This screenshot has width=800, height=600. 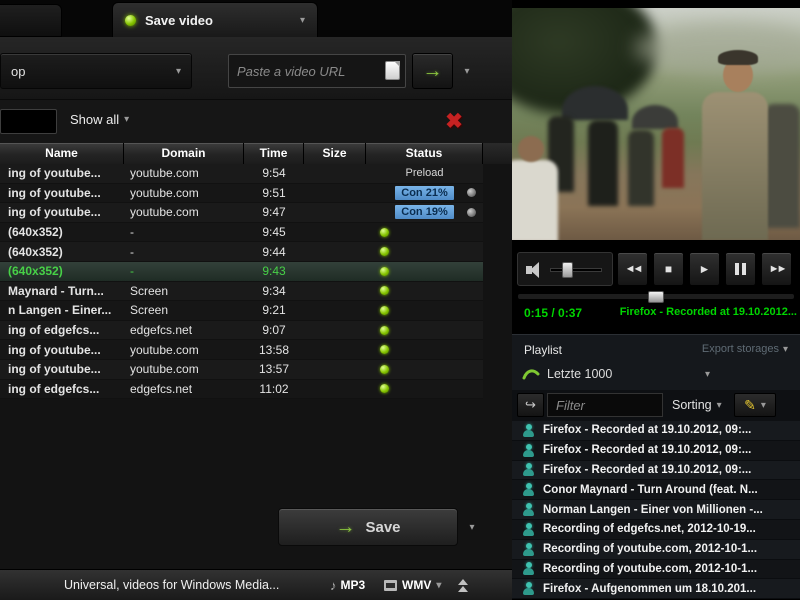 I want to click on download-options-dropdown: ▾, so click(x=467, y=71).